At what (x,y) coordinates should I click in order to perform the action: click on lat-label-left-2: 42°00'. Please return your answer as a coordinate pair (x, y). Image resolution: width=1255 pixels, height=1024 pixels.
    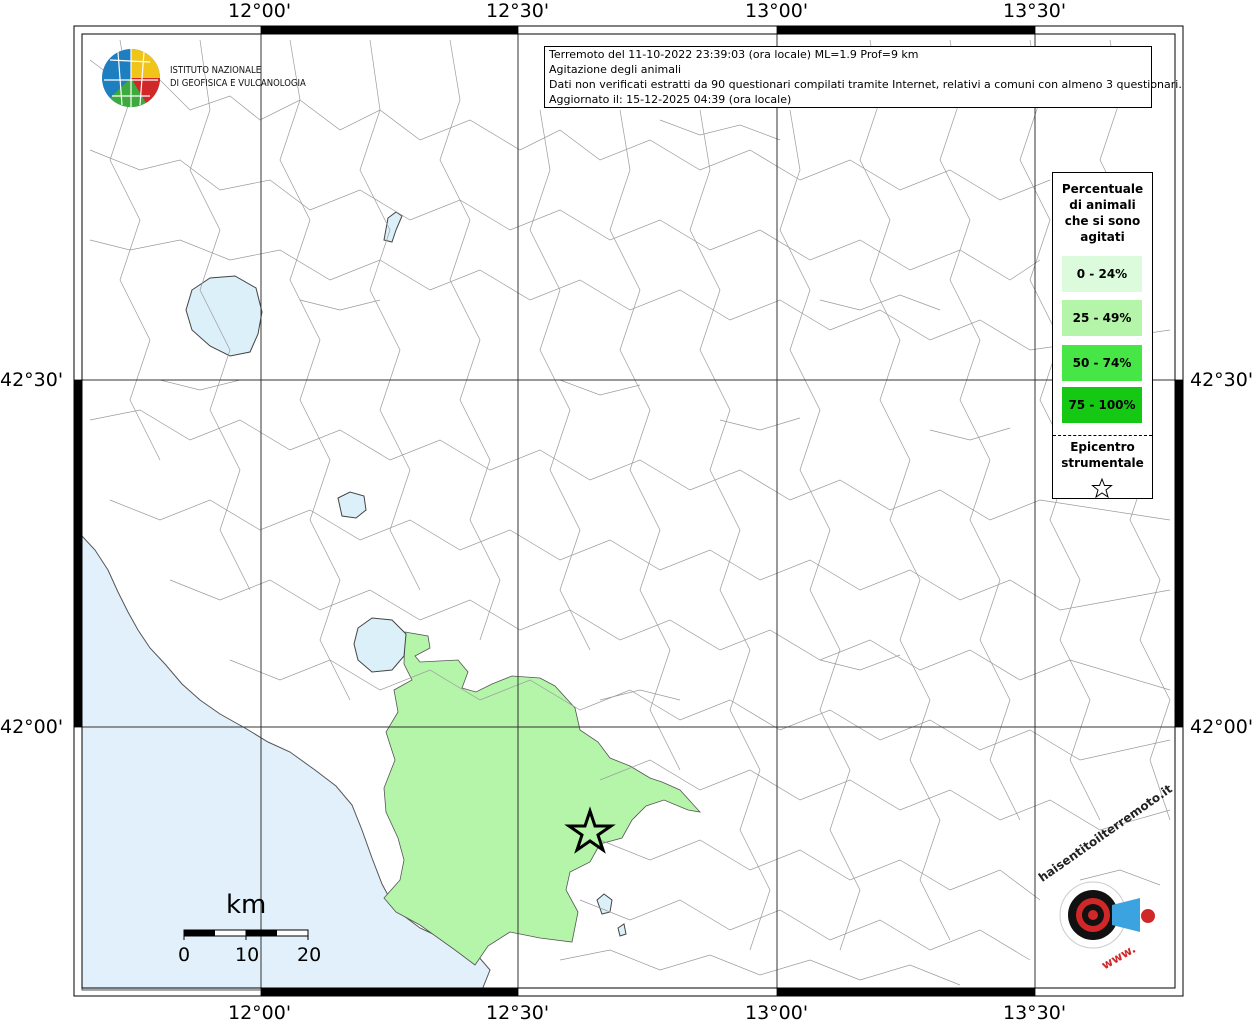
    Looking at the image, I should click on (32, 727).